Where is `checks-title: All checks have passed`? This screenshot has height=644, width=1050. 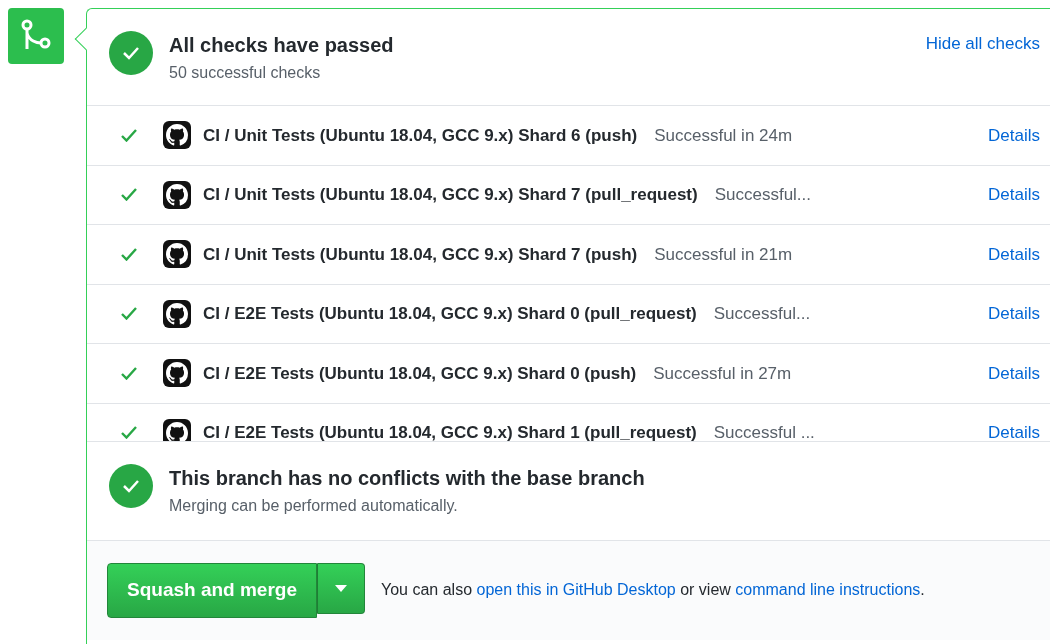
checks-title: All checks have passed is located at coordinates (282, 45).